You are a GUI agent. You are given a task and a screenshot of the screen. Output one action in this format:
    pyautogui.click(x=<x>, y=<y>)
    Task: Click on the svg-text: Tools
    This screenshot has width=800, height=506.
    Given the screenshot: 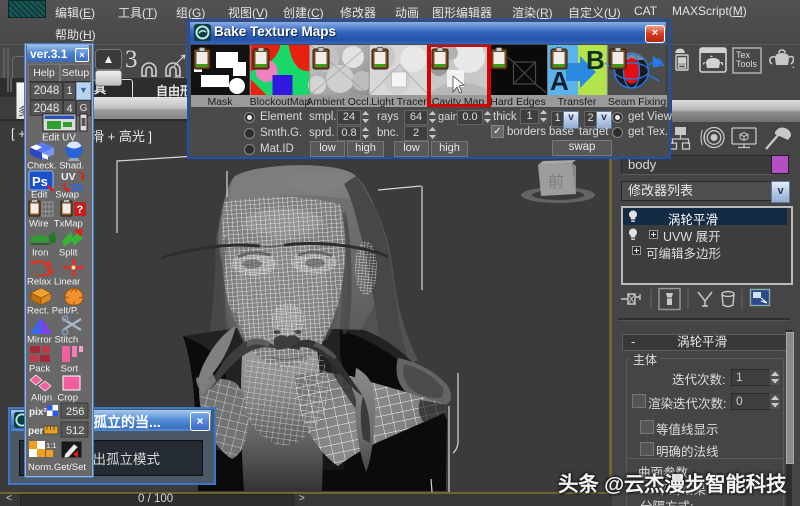 What is the action you would take?
    pyautogui.click(x=747, y=64)
    